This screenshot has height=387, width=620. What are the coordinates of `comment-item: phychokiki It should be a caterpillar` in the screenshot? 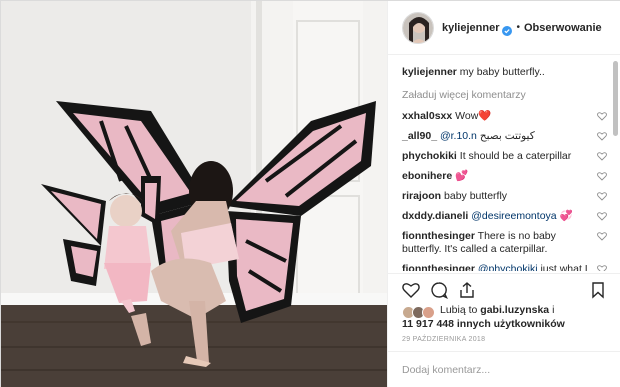 It's located at (504, 156).